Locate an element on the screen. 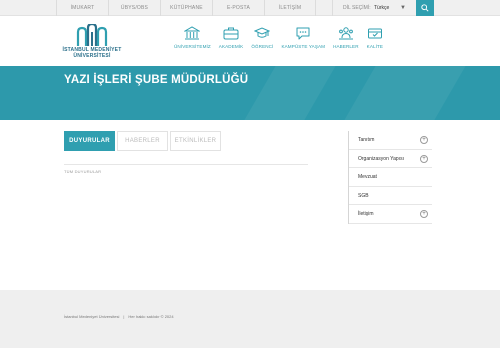  nav-label: KAMPÜSTE YAŞAM is located at coordinates (303, 46).